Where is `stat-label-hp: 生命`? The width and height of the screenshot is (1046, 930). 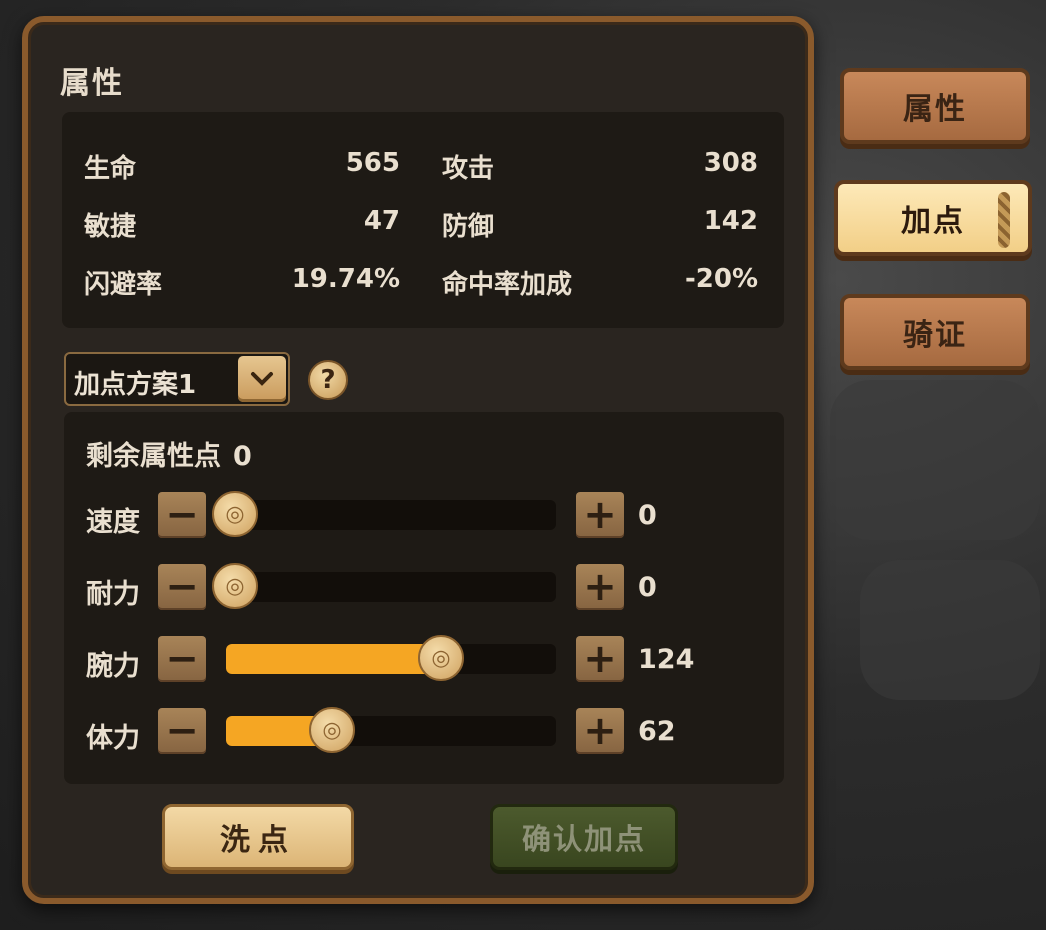 stat-label-hp: 生命 is located at coordinates (110, 169).